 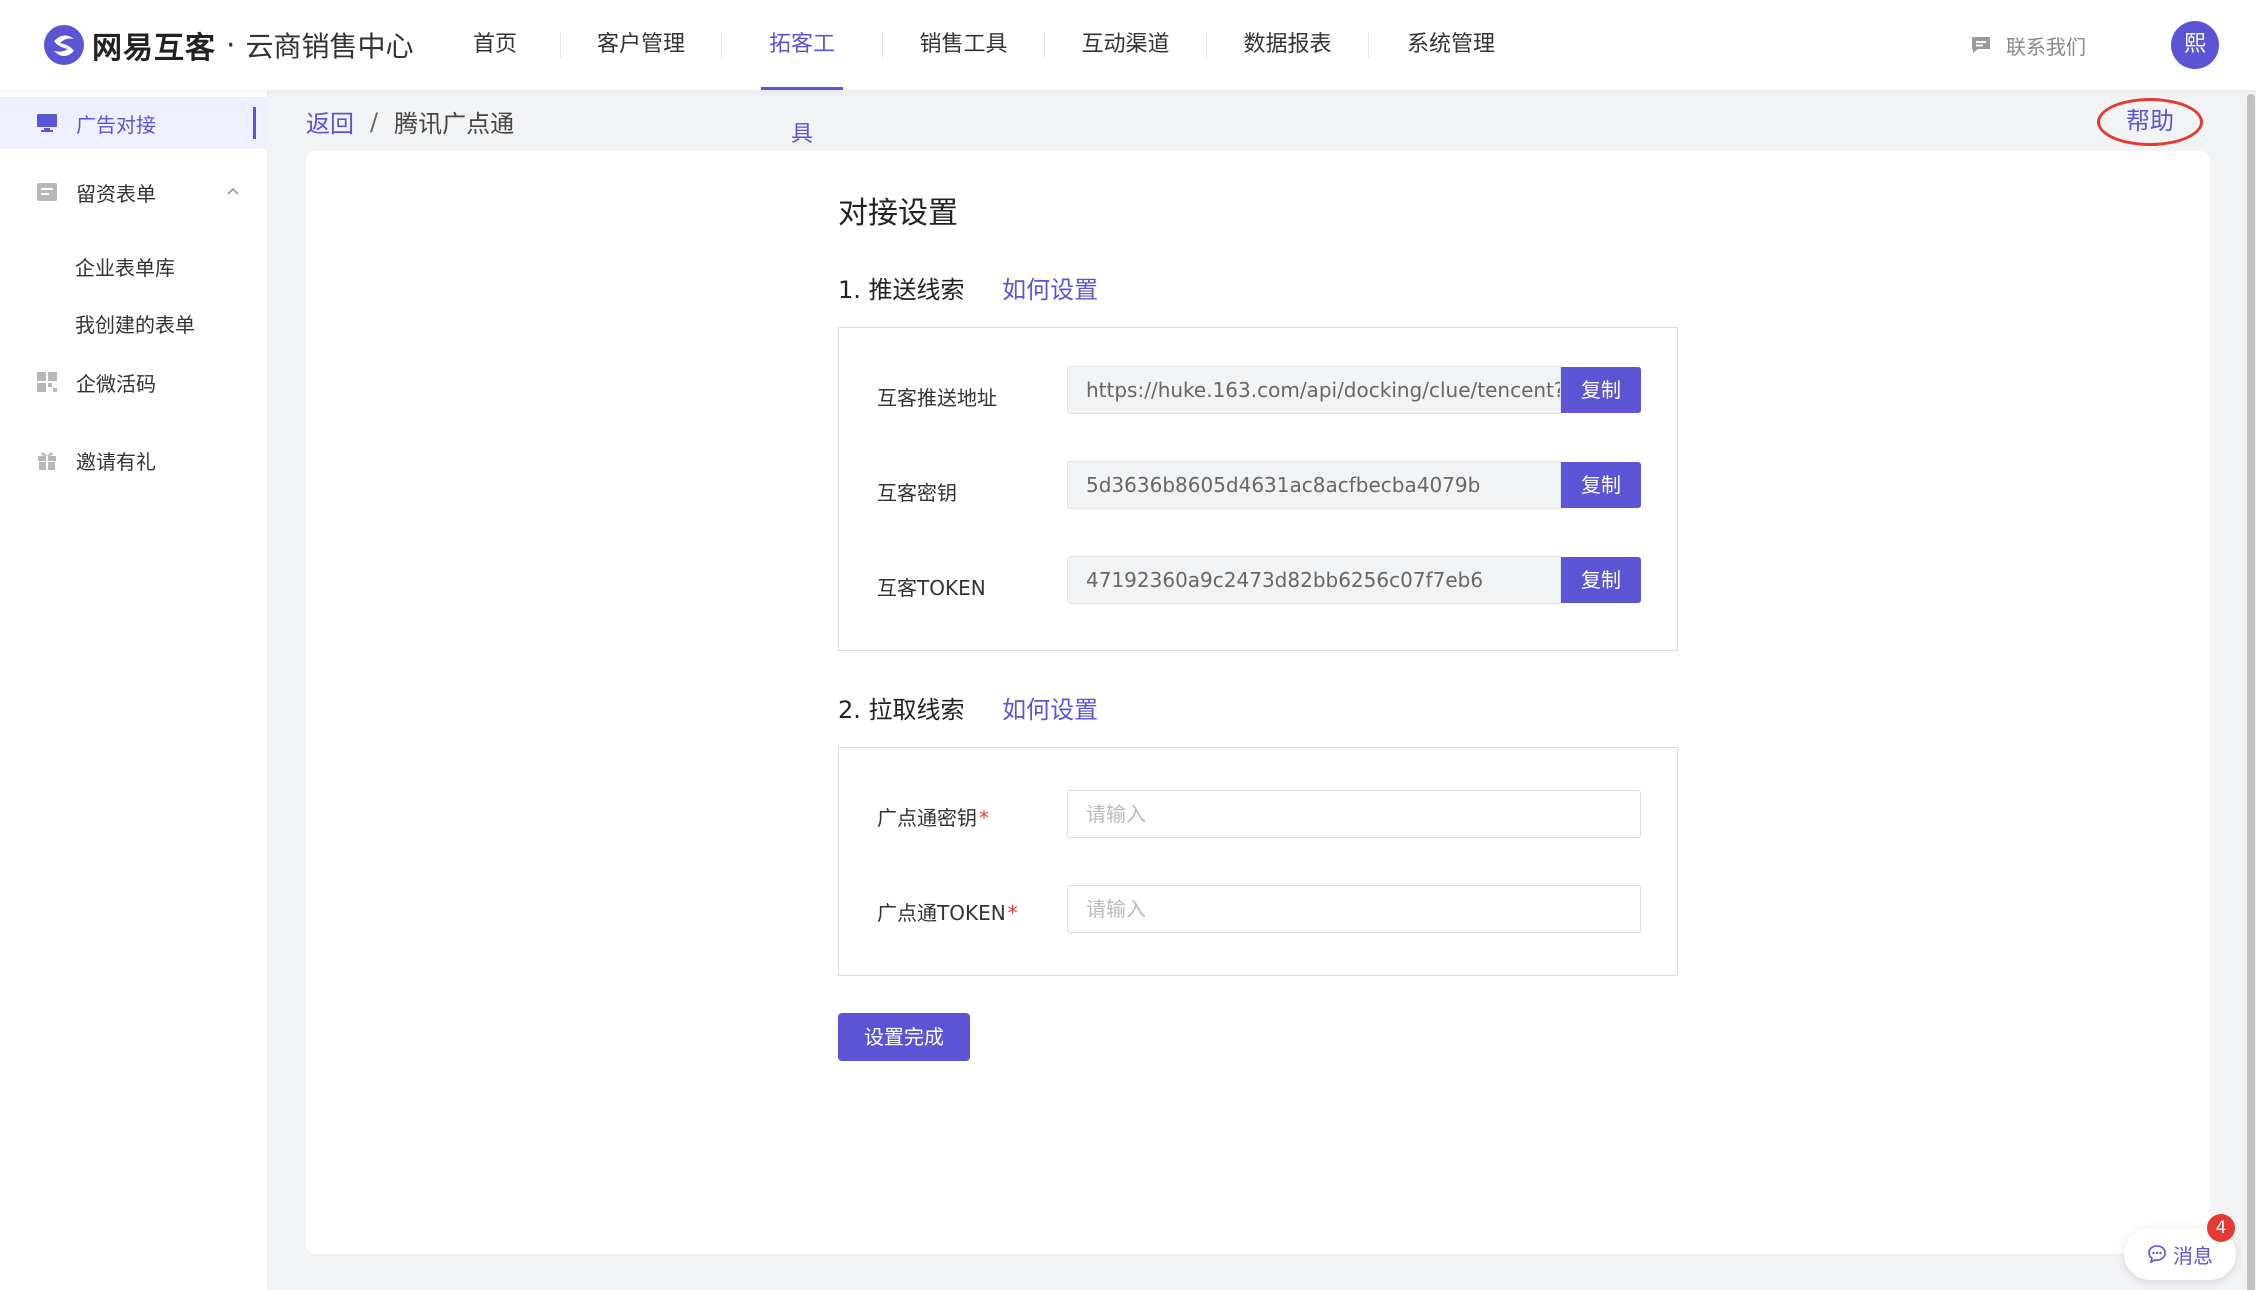 I want to click on messages-label: 消息, so click(x=2193, y=1255).